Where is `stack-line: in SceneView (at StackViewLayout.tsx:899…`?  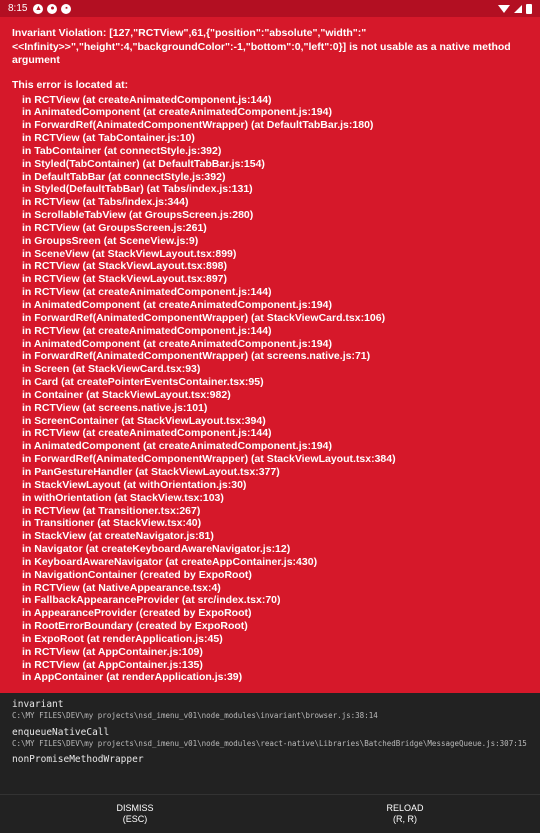
stack-line: in SceneView (at StackViewLayout.tsx:899… is located at coordinates (129, 253).